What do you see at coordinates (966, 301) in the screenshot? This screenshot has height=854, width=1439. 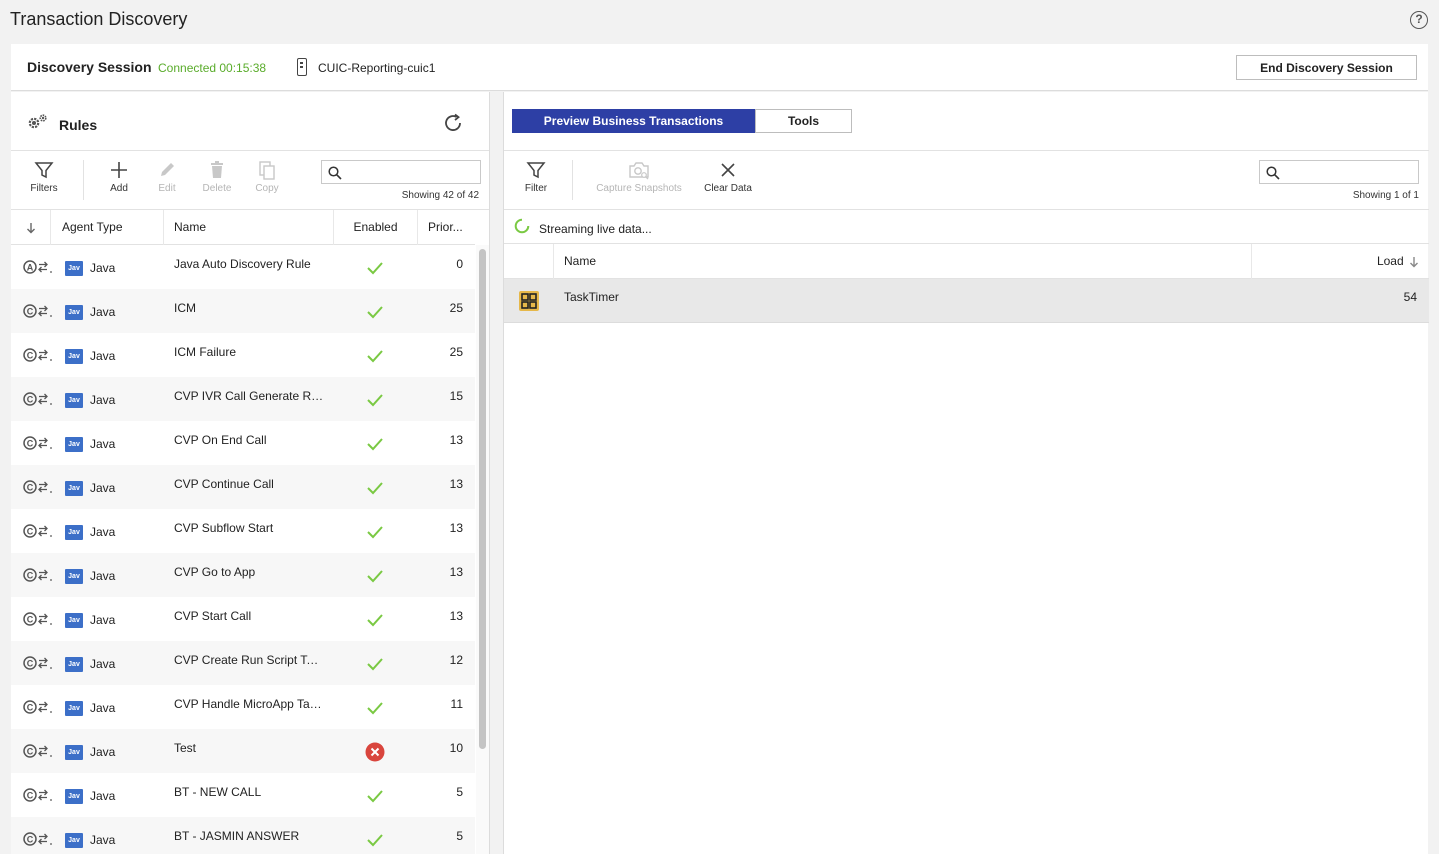 I see `transaction-row: TaskTimer 54` at bounding box center [966, 301].